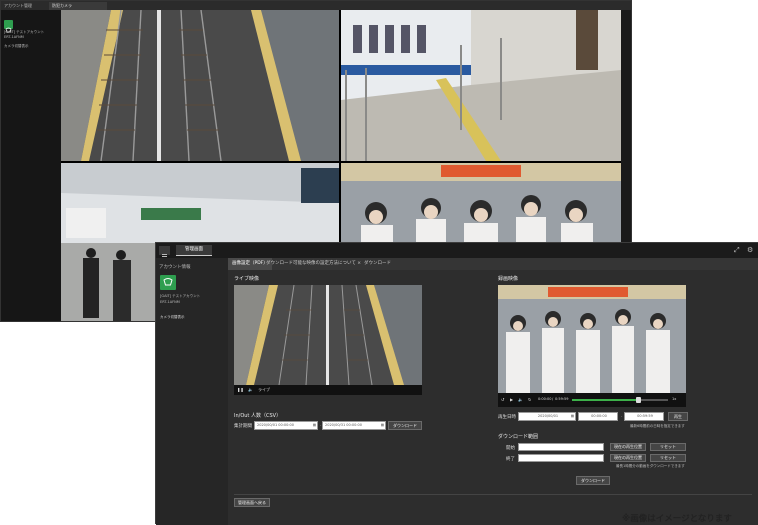 The image size is (758, 525). Describe the element at coordinates (16, 46) in the screenshot. I see `back-menu-camera-switch: カメラ切替表示` at that location.